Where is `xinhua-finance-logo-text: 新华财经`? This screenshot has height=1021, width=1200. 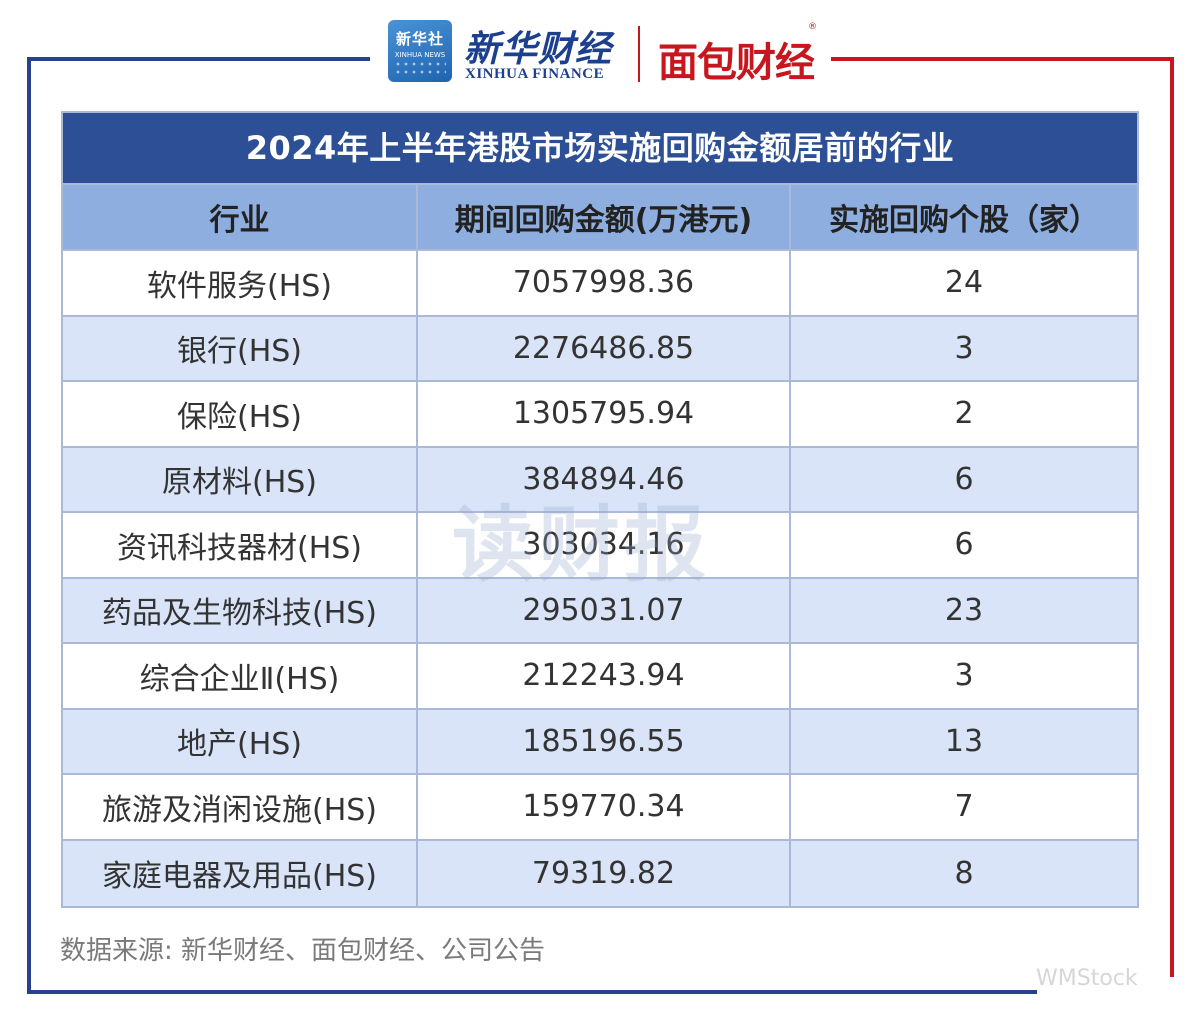 xinhua-finance-logo-text: 新华财经 is located at coordinates (538, 49).